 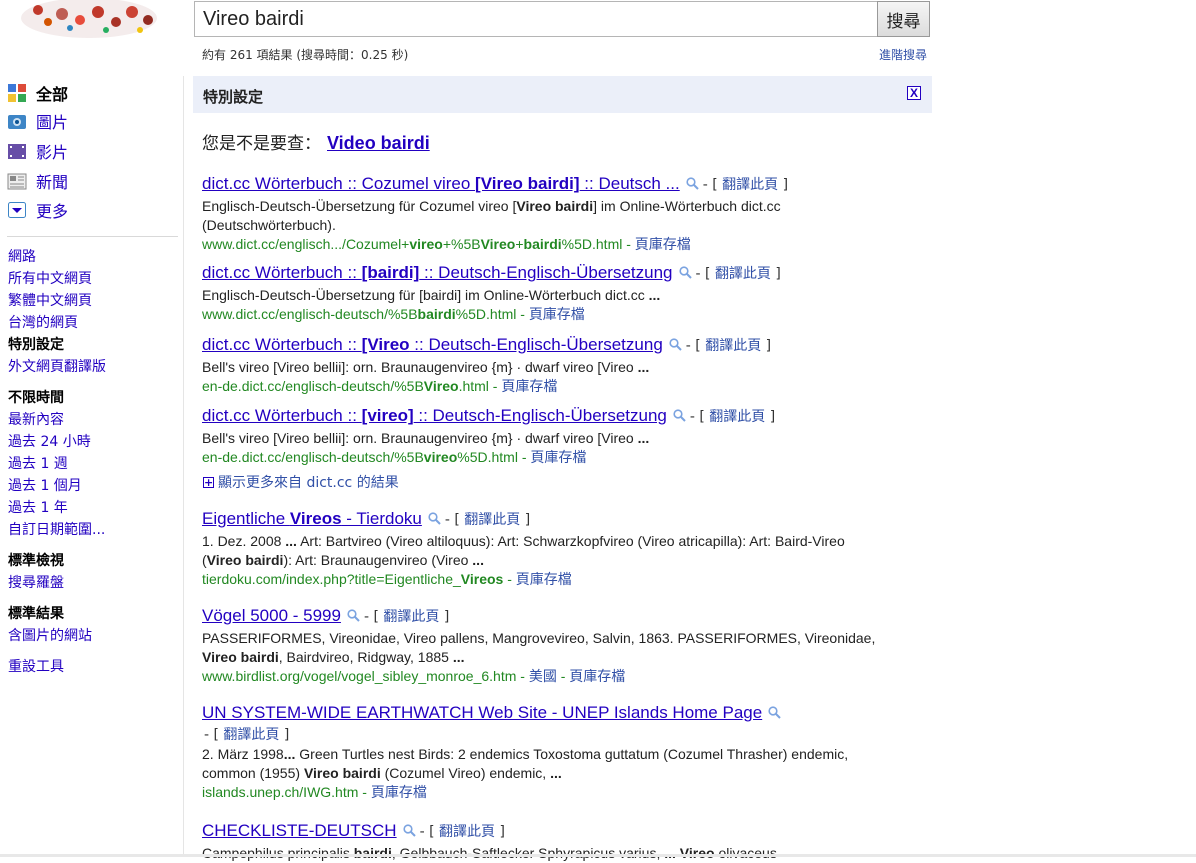 I want to click on plus-icon: +, so click(x=208, y=482).